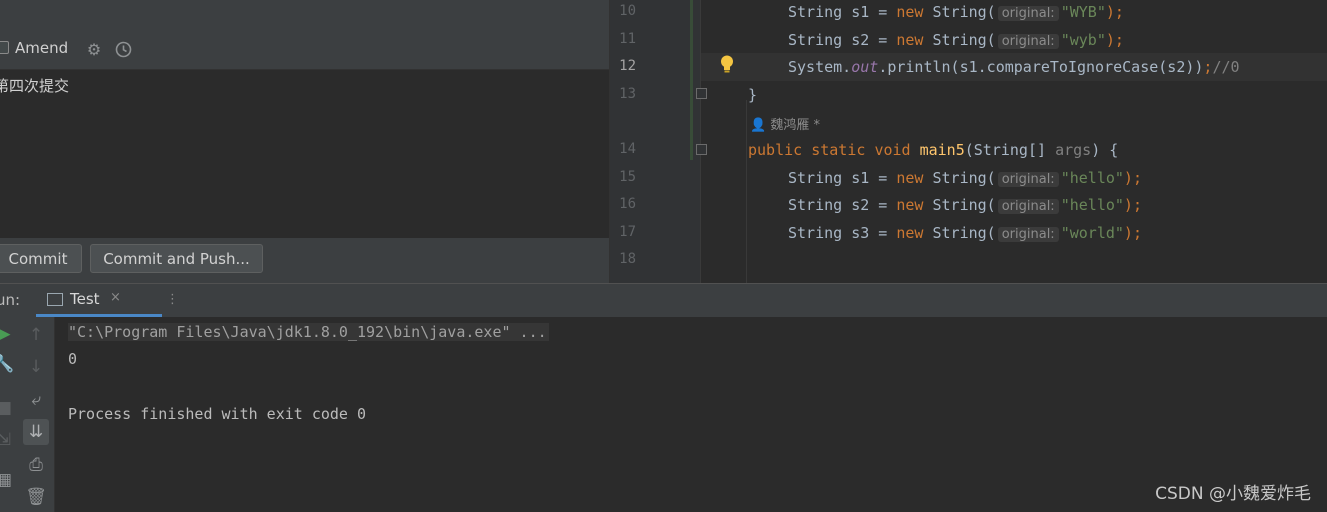  I want to click on commit-button: Commit, so click(41, 258).